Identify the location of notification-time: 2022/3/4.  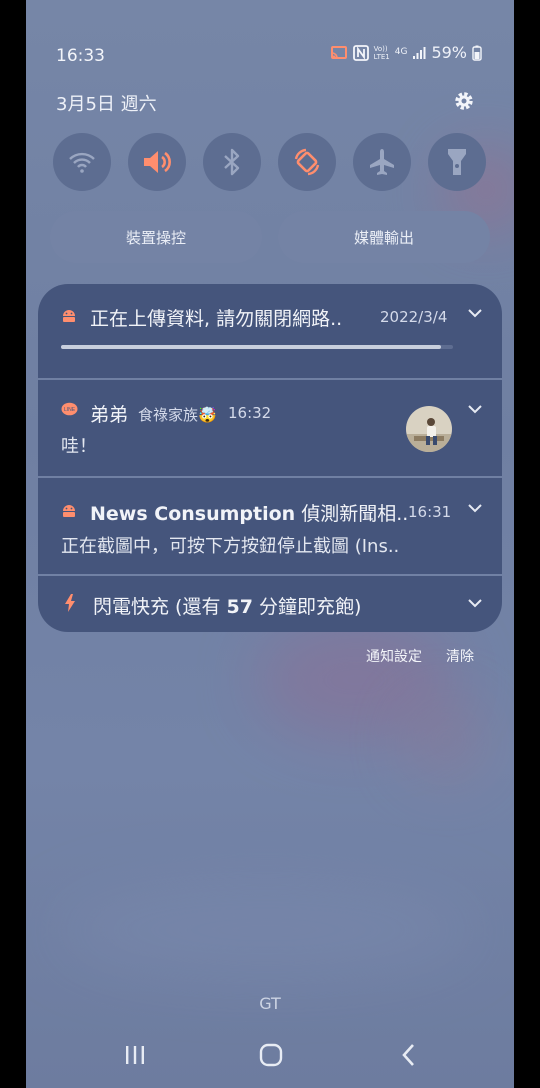
(414, 317).